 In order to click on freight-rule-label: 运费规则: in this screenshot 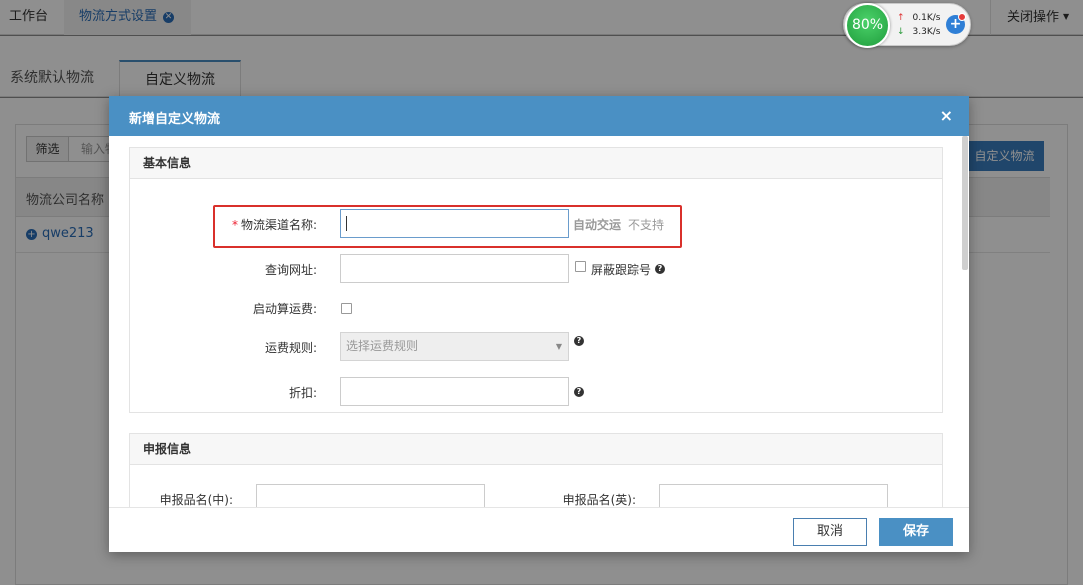, I will do `click(290, 348)`.